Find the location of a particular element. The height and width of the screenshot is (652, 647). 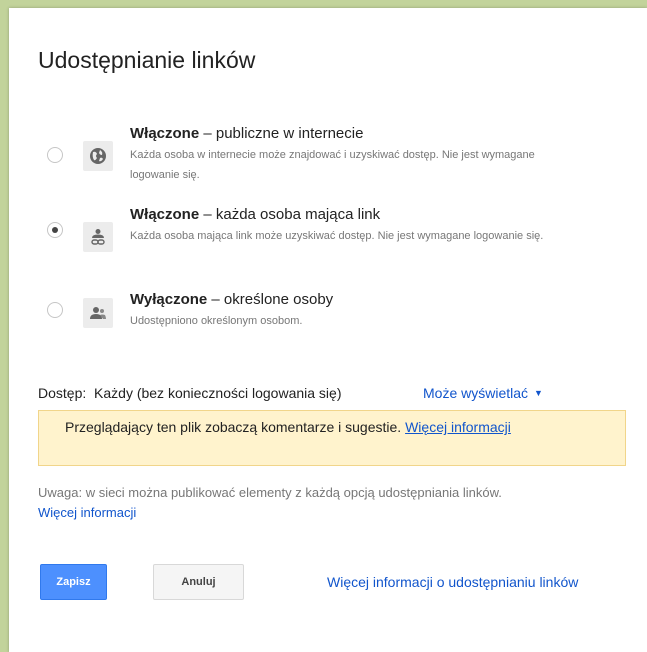

radio-anyone-with-link is located at coordinates (55, 230).